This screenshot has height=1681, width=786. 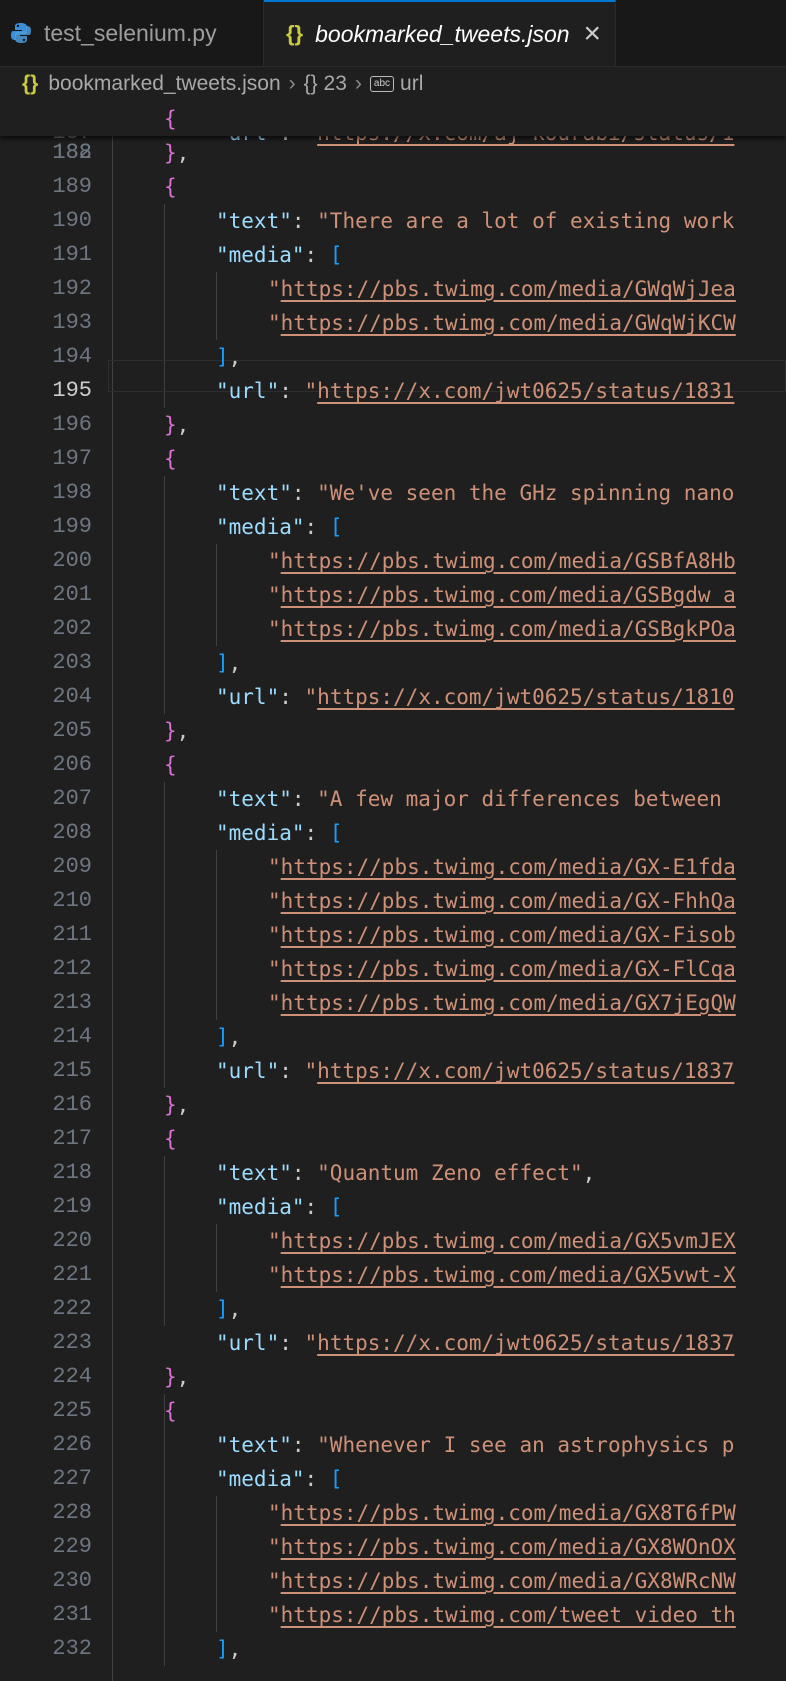 I want to click on code-line: 202 "https://pbs.twimg.com/media/GSBgkPOa, so click(x=393, y=629).